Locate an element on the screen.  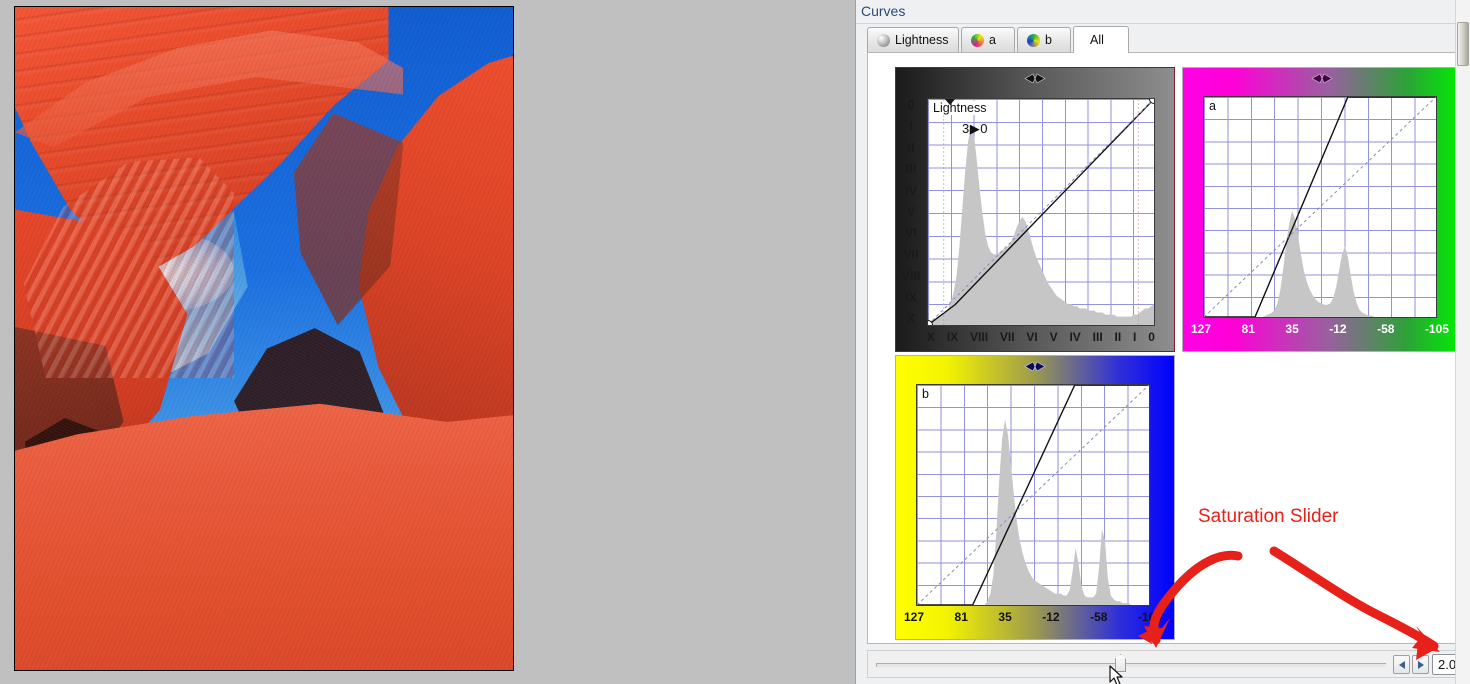
x-tick: IX is located at coordinates (952, 337).